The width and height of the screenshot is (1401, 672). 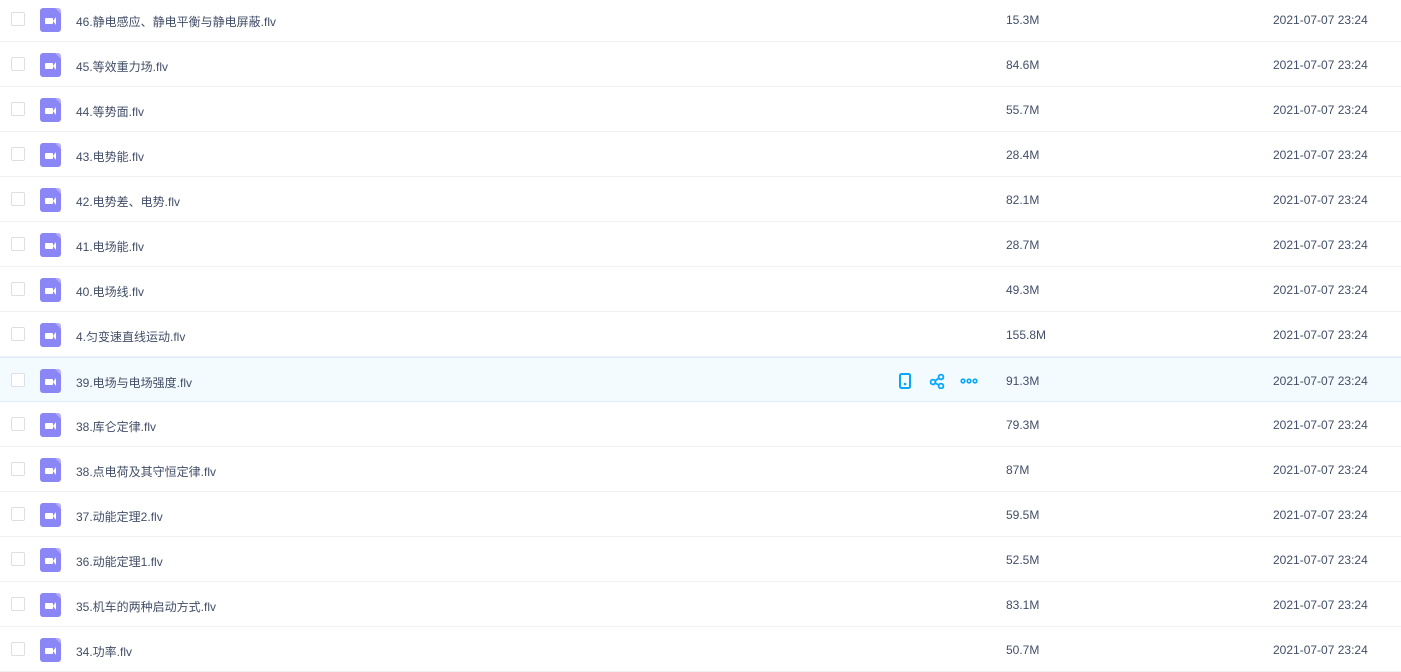 I want to click on file-row: 34.功率.flv 50.7M 2021-07-07 23:24, so click(x=700, y=649).